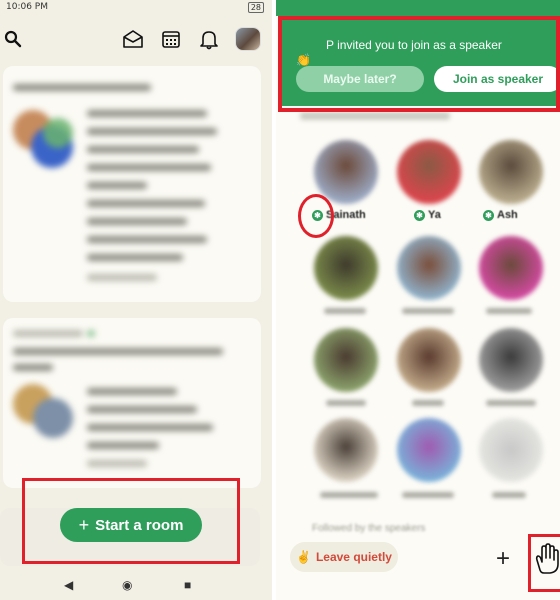 This screenshot has height=600, width=560. What do you see at coordinates (419, 64) in the screenshot?
I see `highlight-invite-banner` at bounding box center [419, 64].